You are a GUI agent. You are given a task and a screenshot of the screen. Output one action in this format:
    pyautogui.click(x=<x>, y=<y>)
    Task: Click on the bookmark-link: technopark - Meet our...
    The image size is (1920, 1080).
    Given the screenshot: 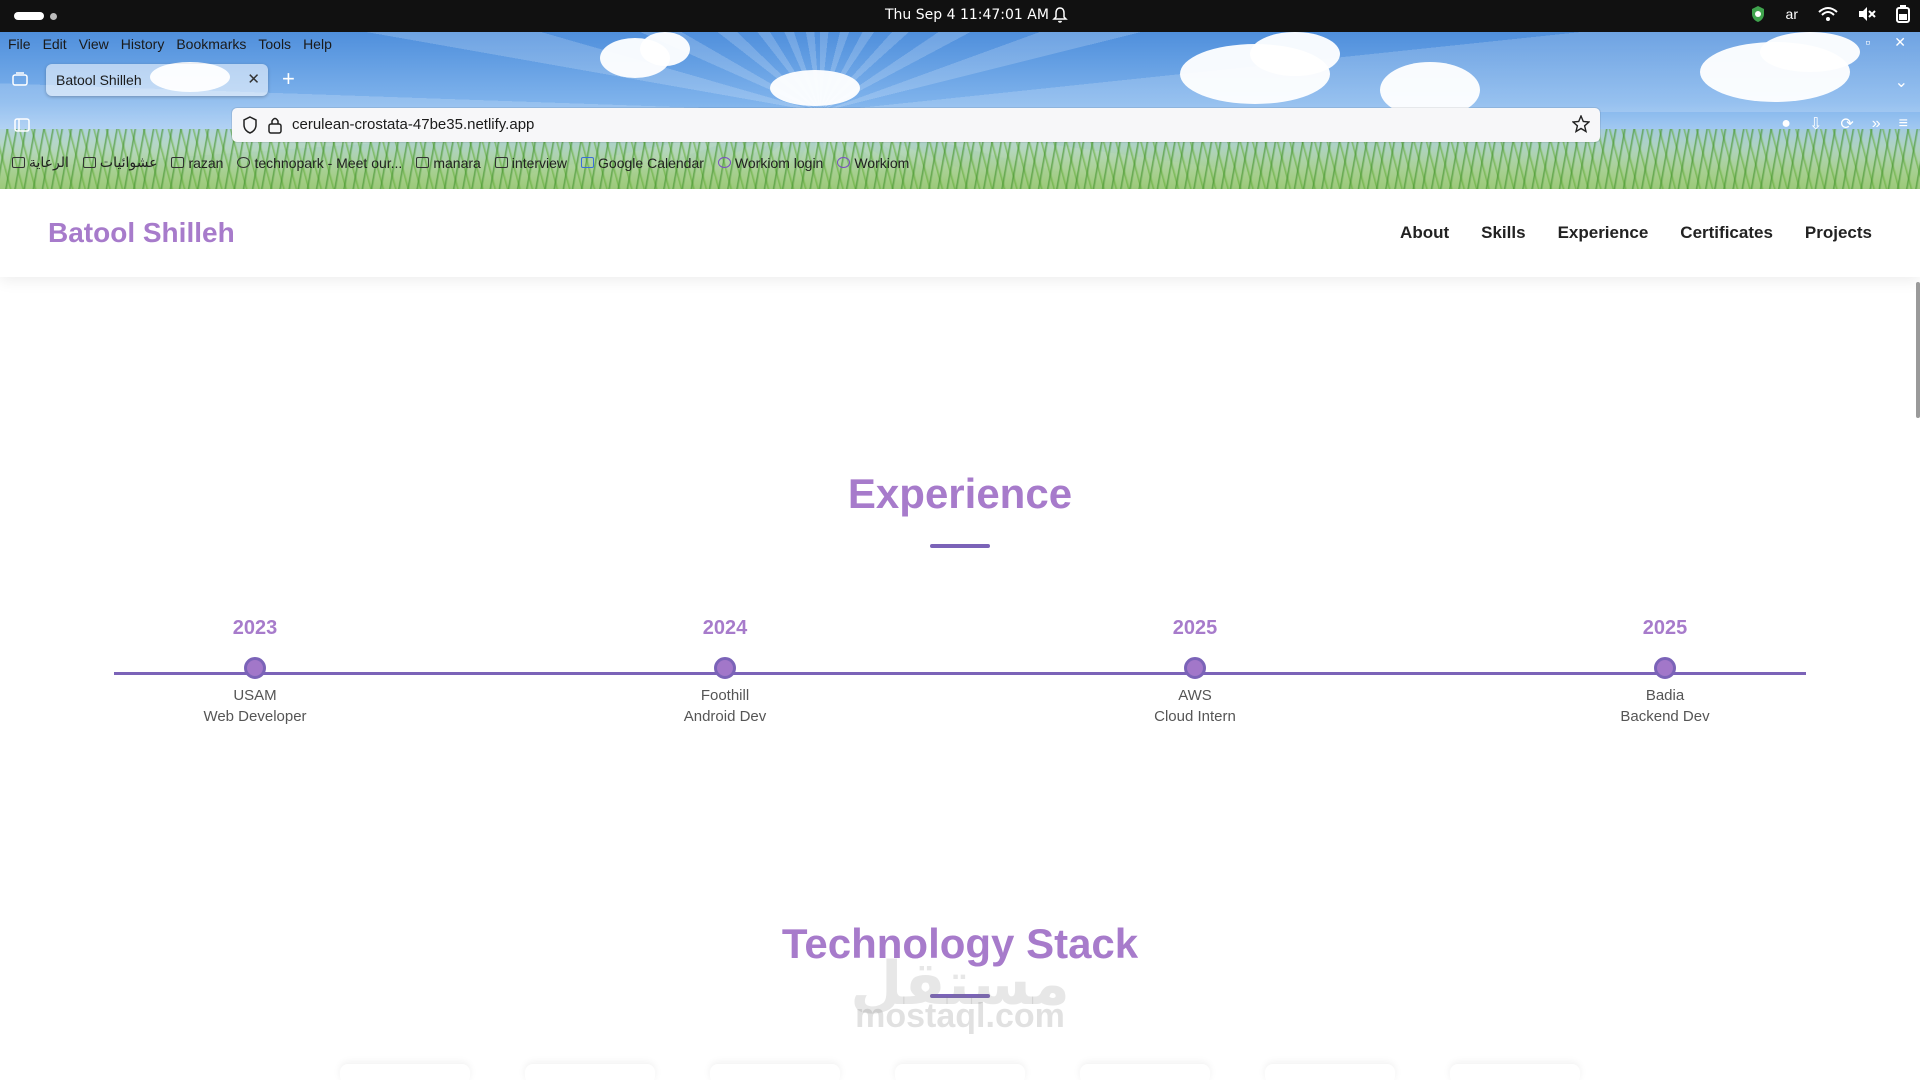 What is the action you would take?
    pyautogui.click(x=319, y=162)
    